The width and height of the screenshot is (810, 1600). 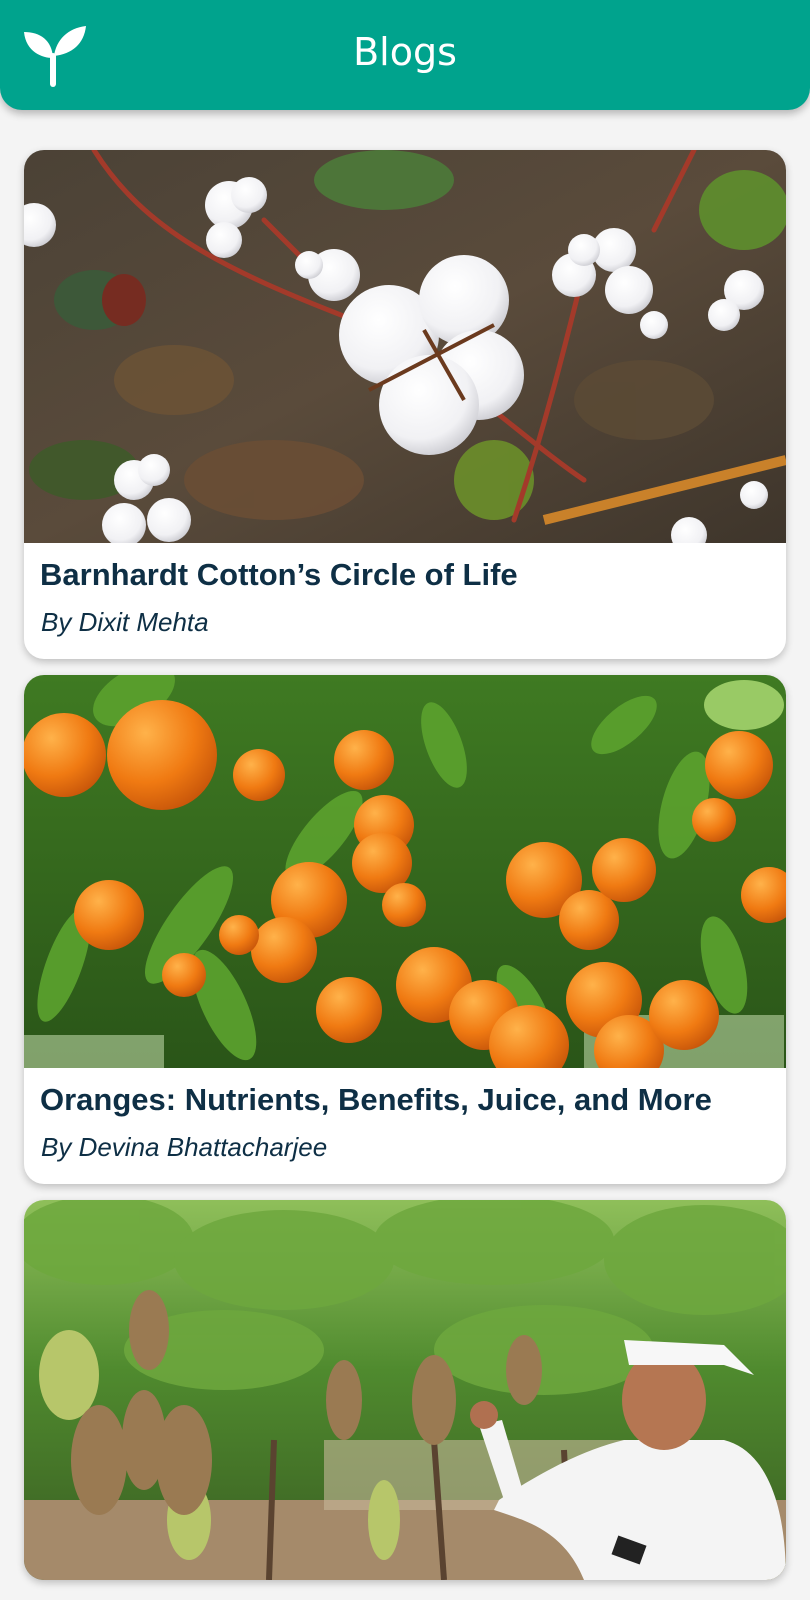 What do you see at coordinates (279, 574) in the screenshot?
I see `blog-title: Barnhardt Cotton’s Circle of Life` at bounding box center [279, 574].